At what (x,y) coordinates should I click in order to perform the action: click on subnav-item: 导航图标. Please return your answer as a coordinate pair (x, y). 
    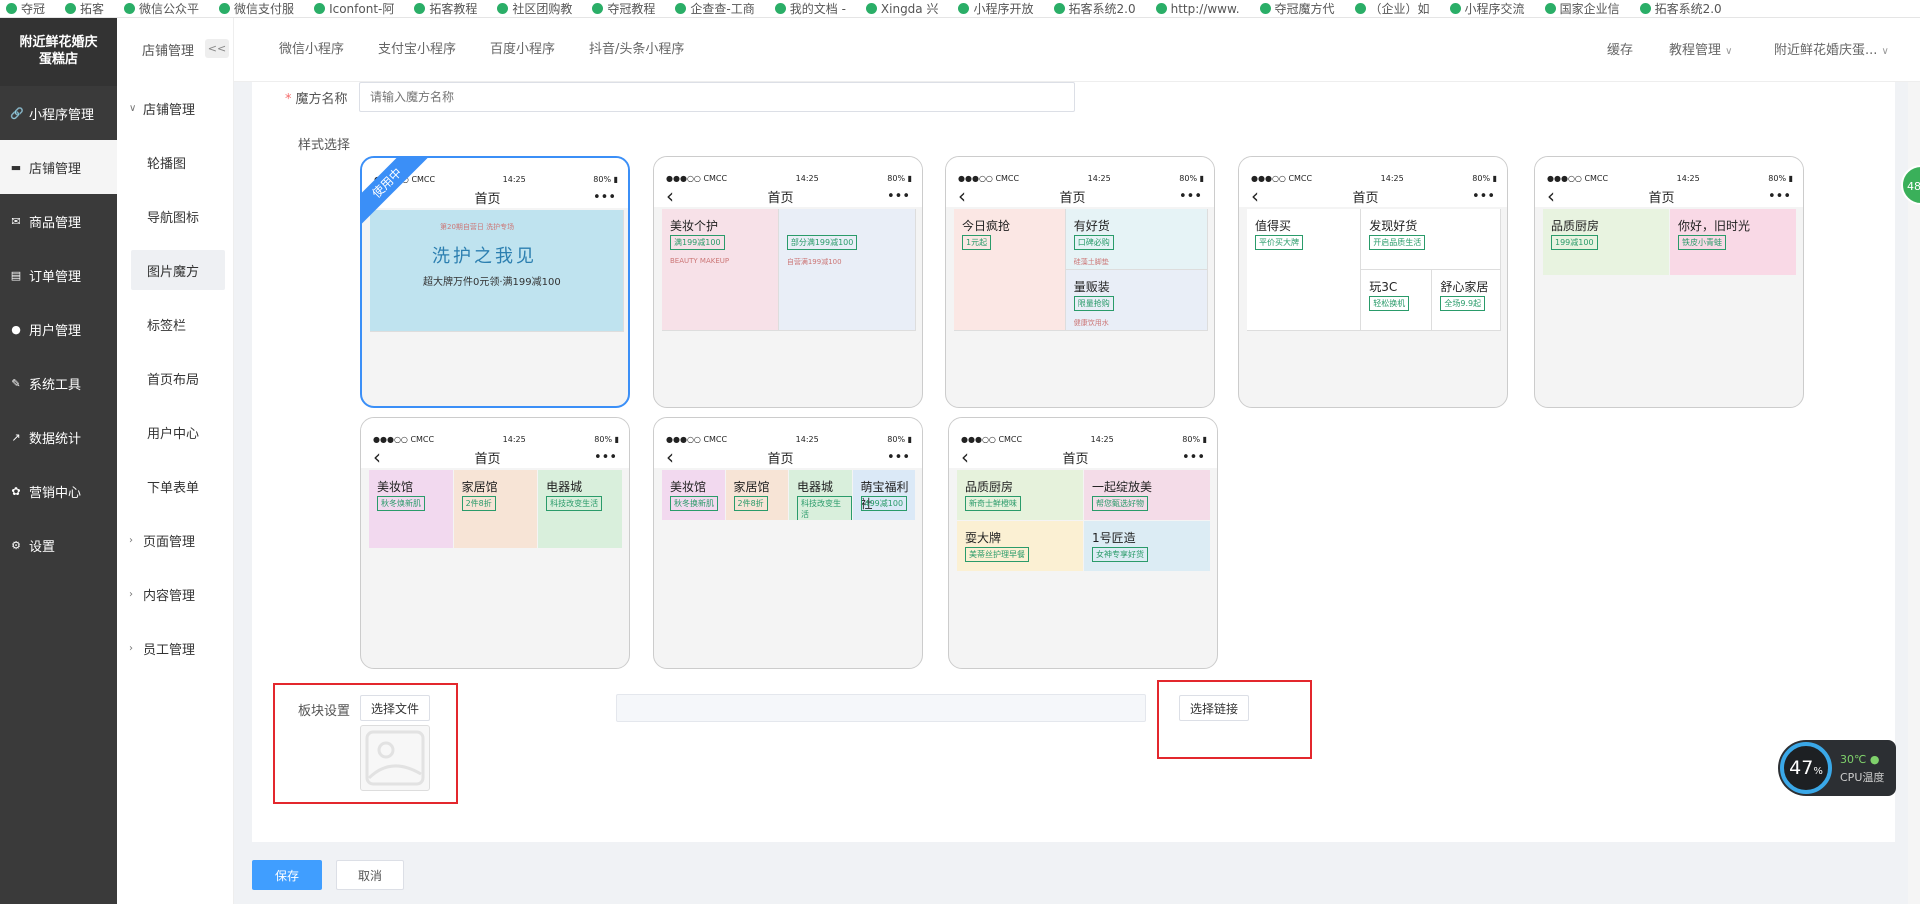
    Looking at the image, I should click on (175, 216).